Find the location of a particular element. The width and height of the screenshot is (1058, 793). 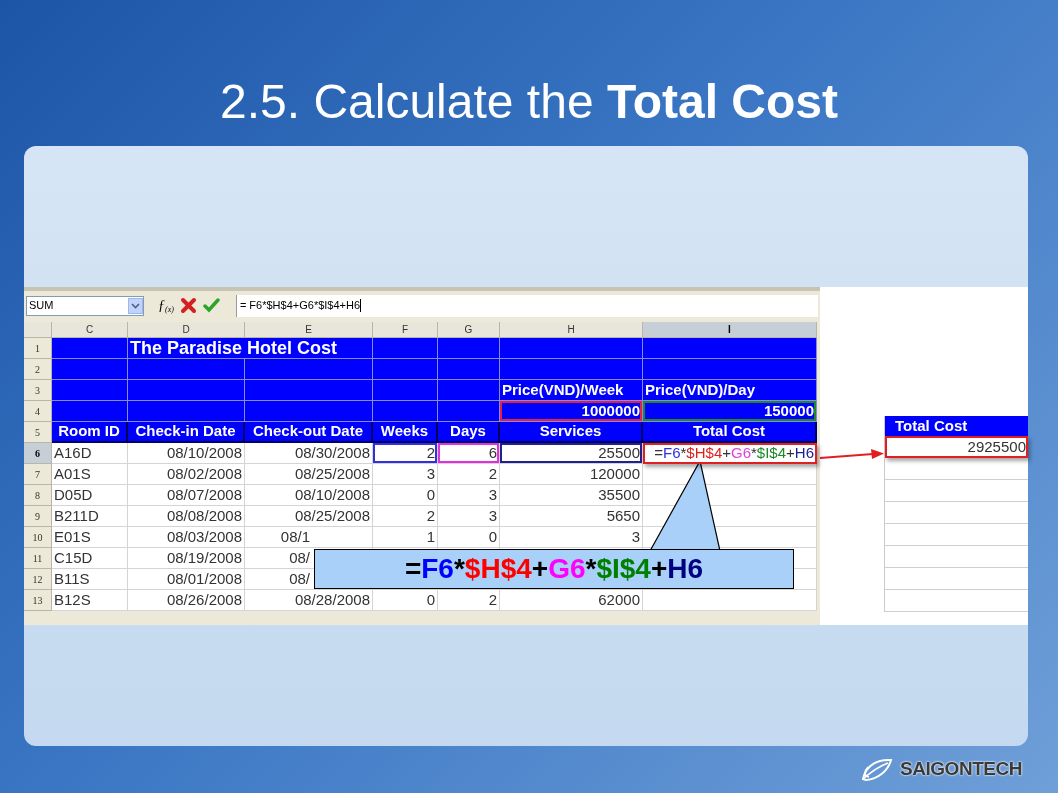

table-cell: D05D is located at coordinates (90, 495).